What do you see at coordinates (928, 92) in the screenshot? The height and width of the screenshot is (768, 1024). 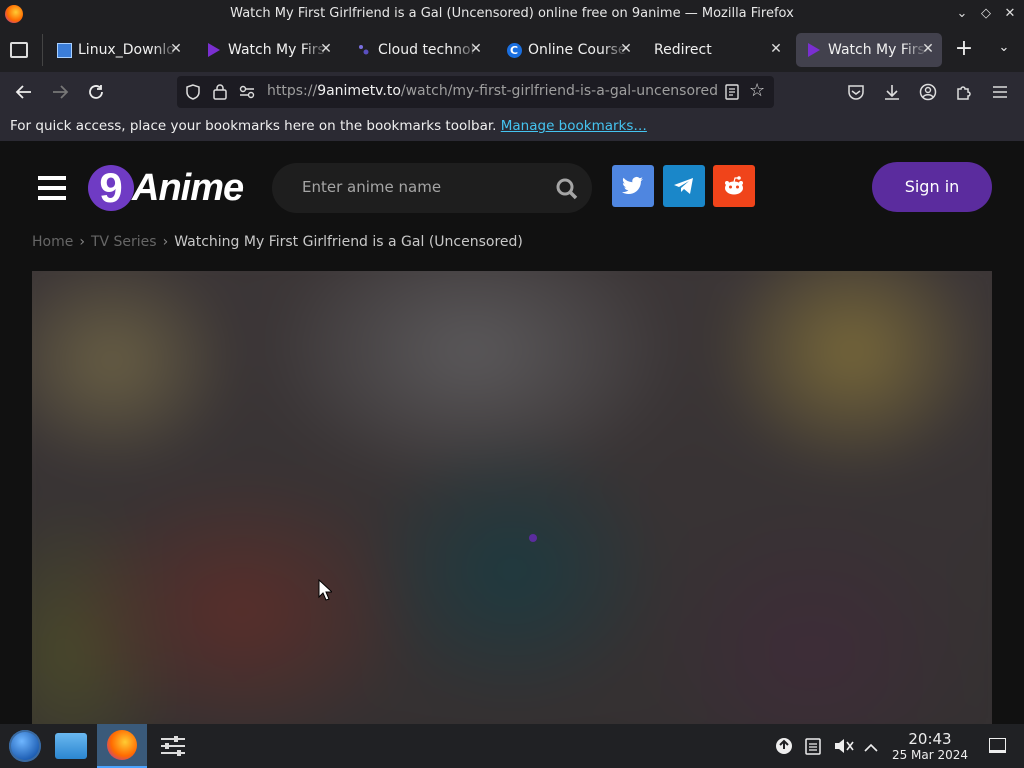 I see `account-icon` at bounding box center [928, 92].